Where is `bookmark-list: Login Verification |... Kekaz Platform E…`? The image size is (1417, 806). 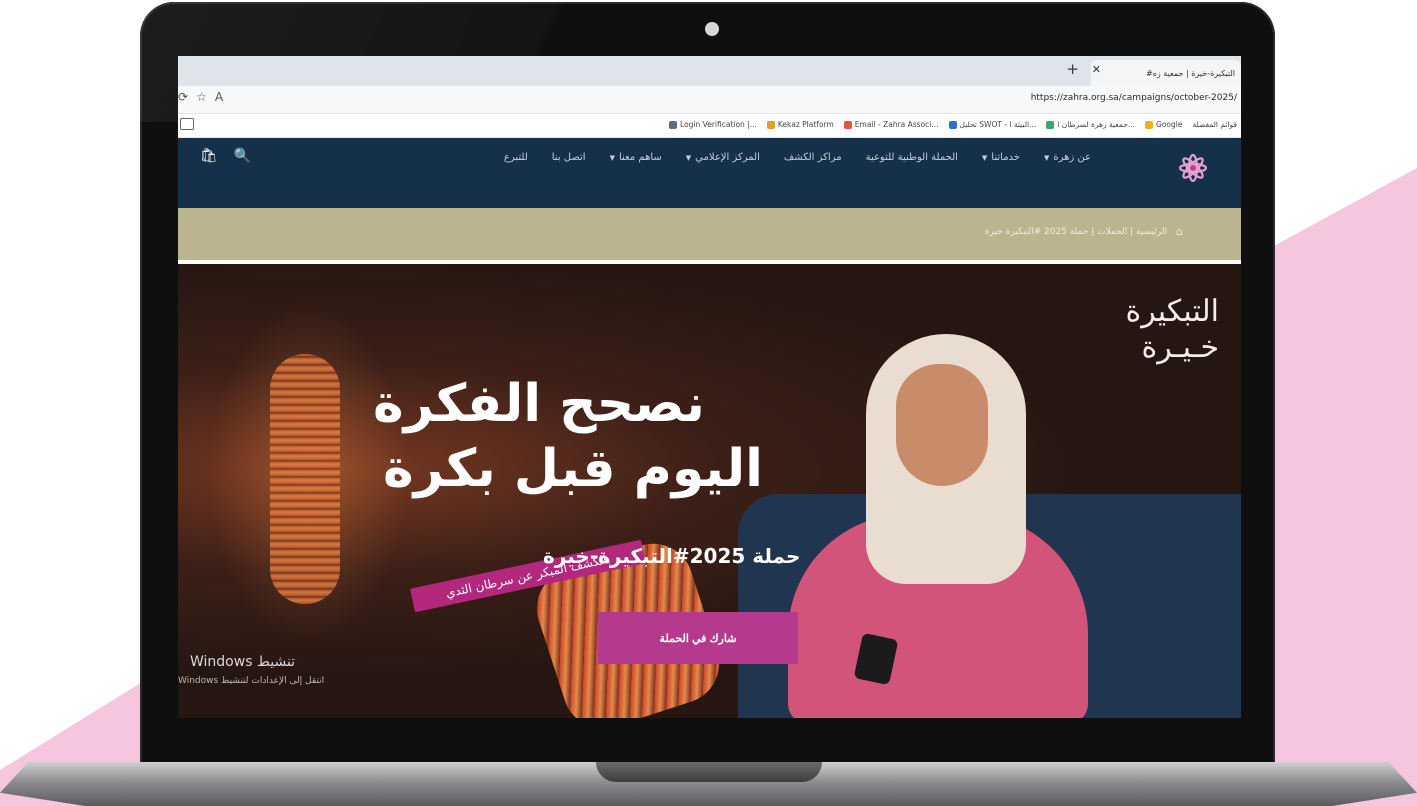 bookmark-list: Login Verification |... Kekaz Platform E… is located at coordinates (953, 124).